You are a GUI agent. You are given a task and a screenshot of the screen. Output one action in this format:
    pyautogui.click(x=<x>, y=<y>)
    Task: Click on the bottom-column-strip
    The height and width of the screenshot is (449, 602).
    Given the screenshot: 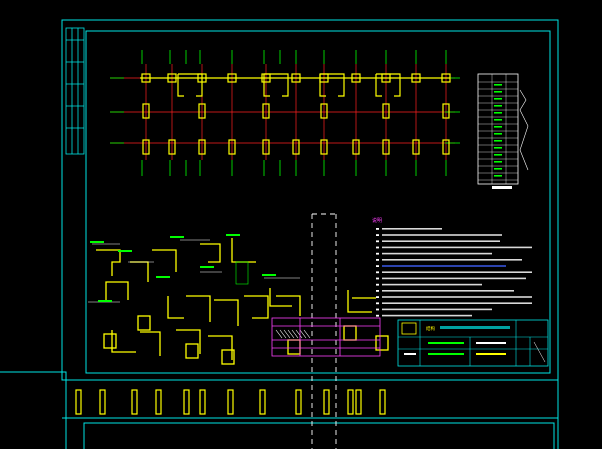 What is the action you would take?
    pyautogui.click(x=230, y=402)
    